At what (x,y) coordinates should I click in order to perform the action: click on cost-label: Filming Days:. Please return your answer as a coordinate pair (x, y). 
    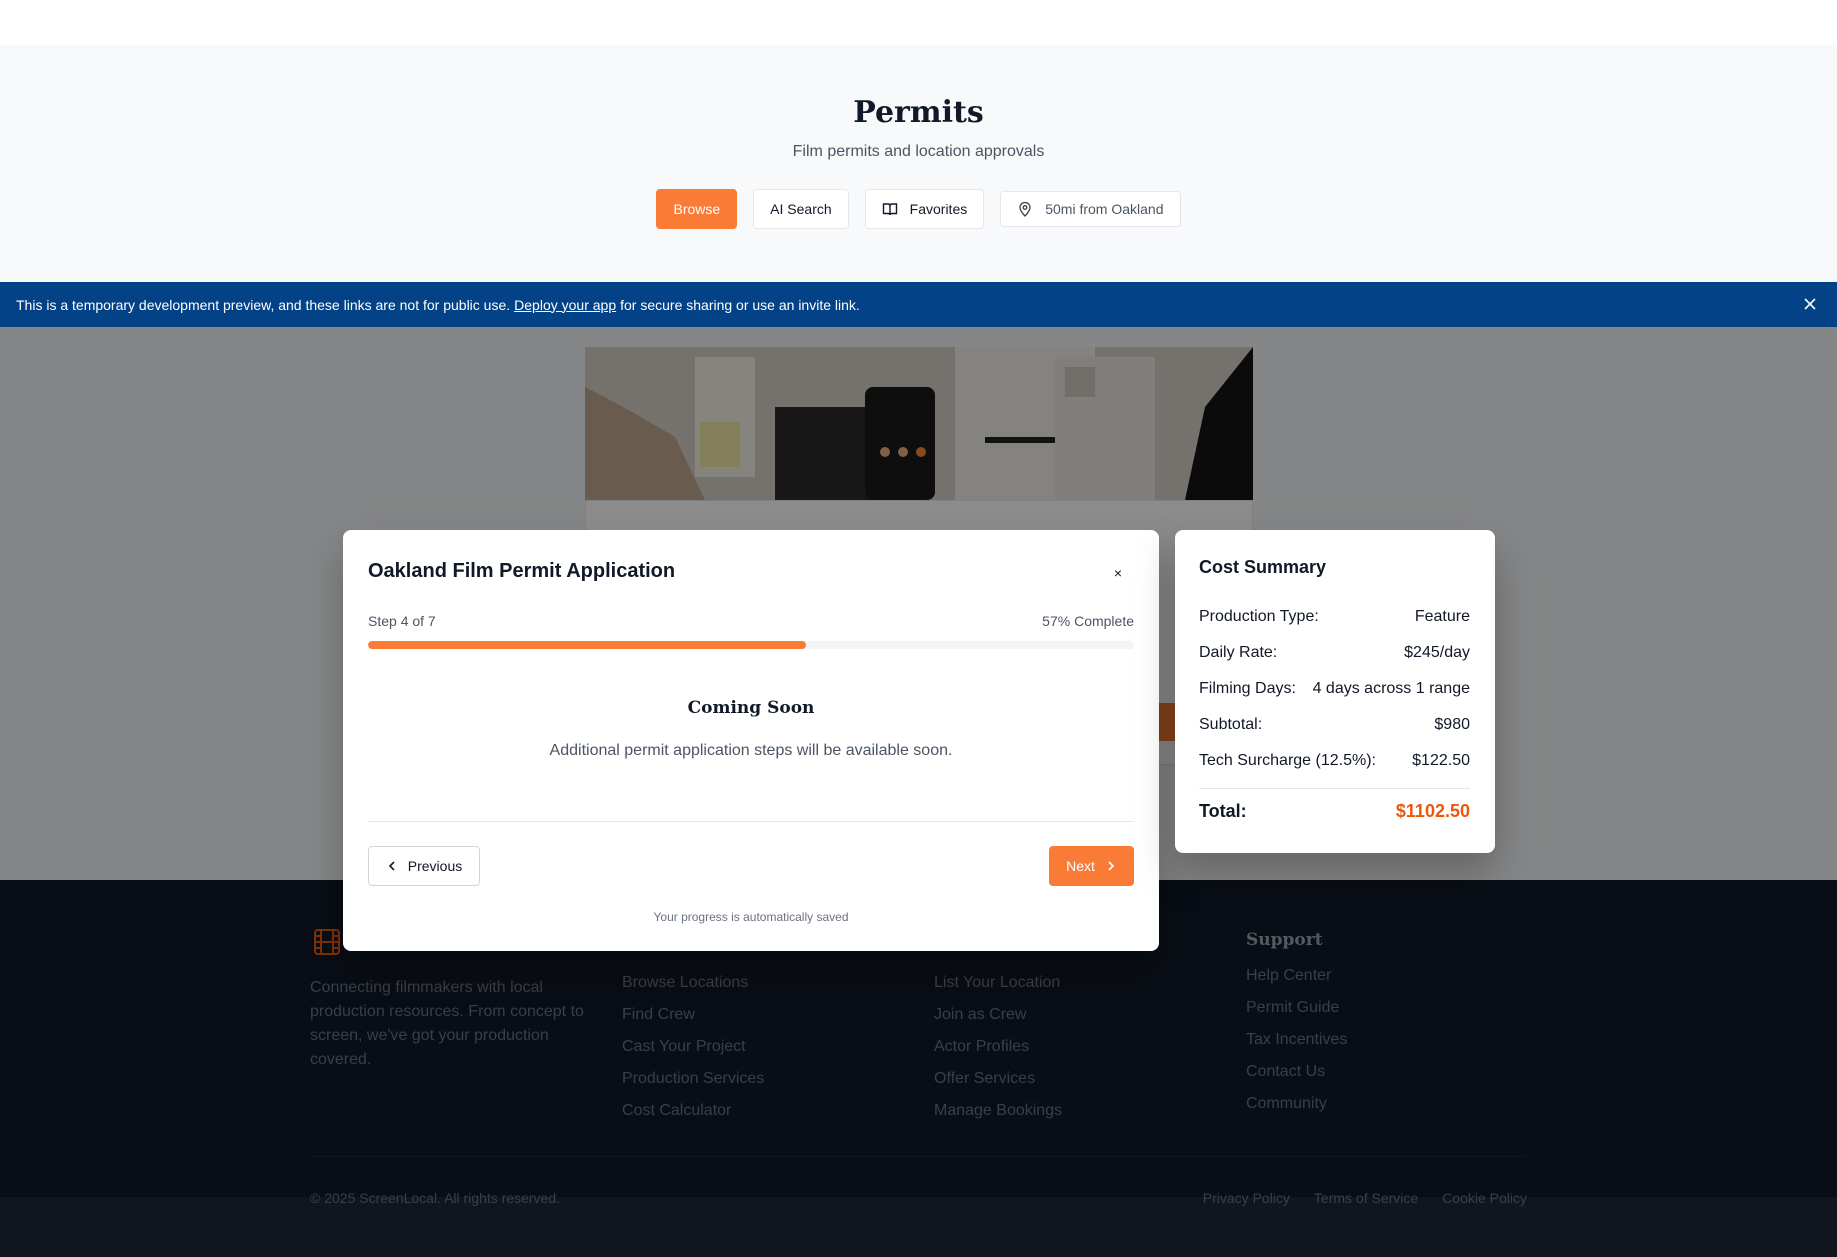
    Looking at the image, I should click on (1247, 688).